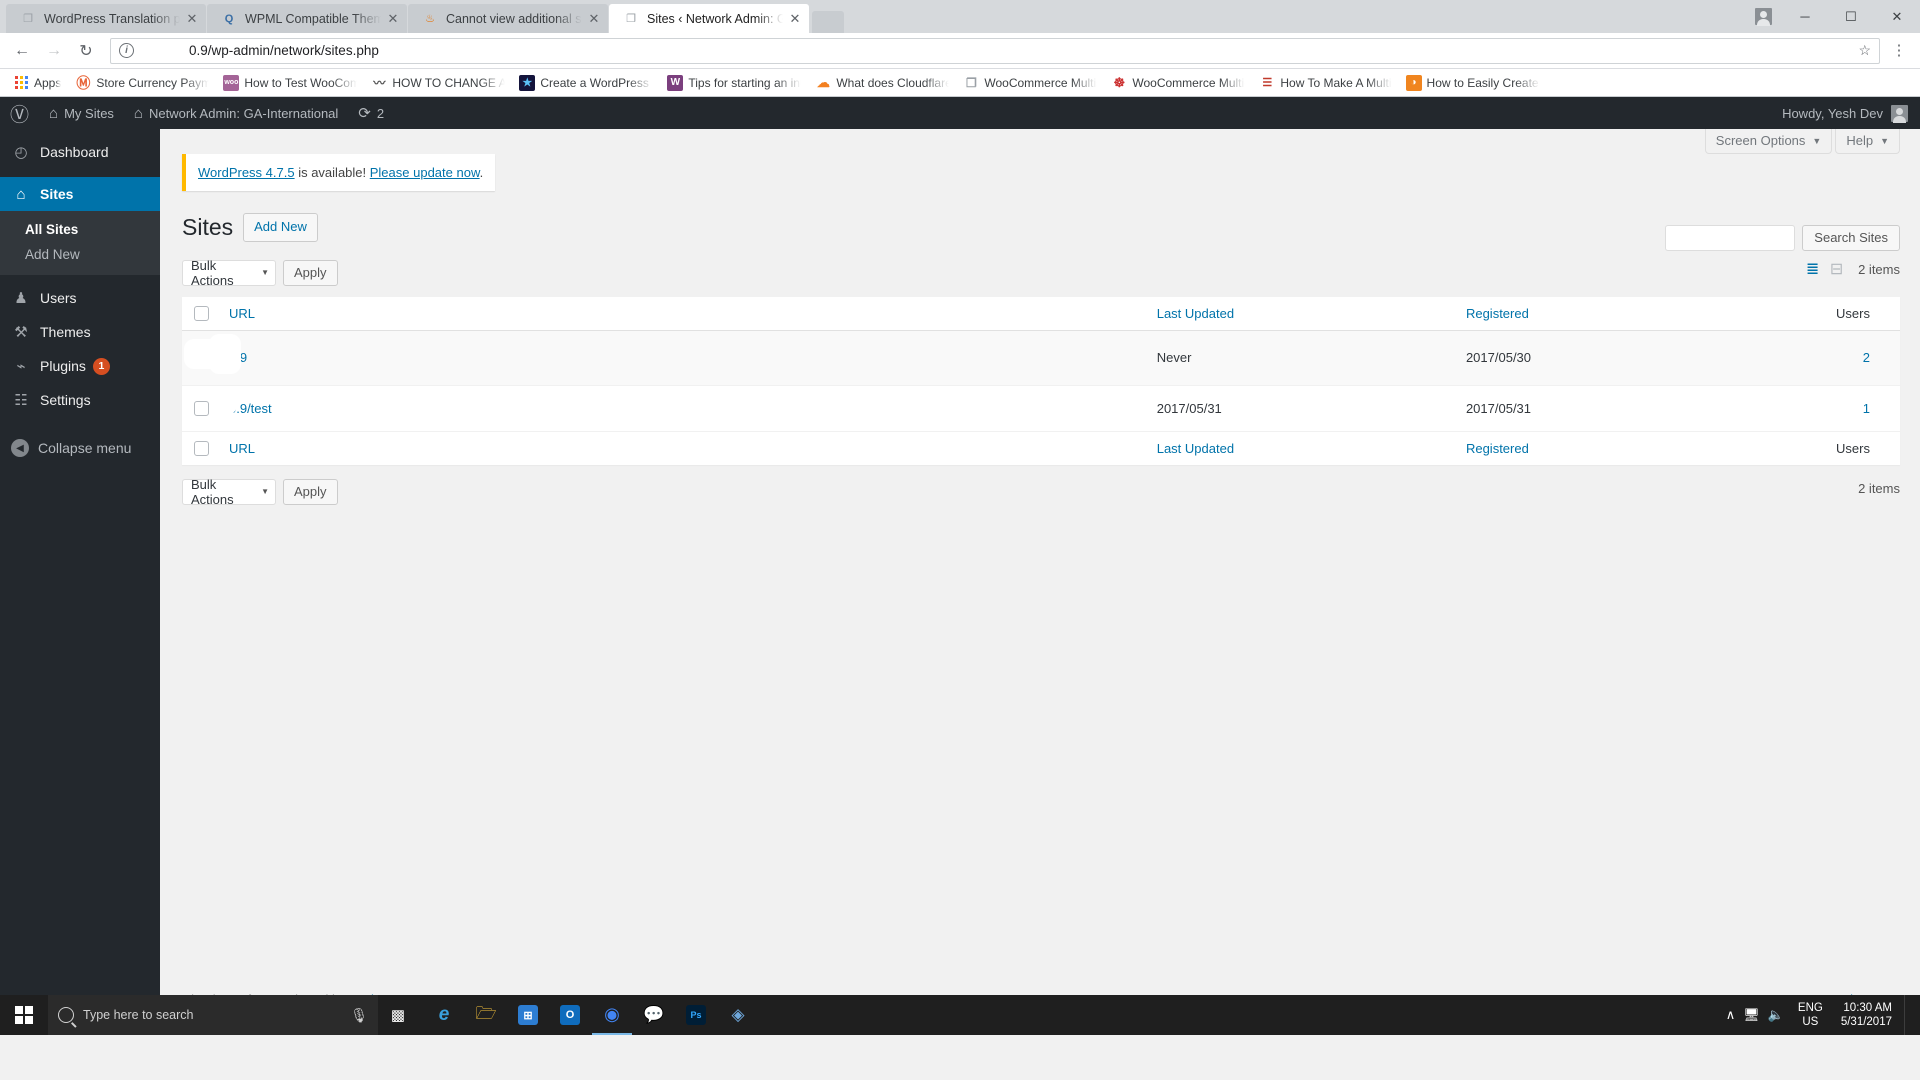 The height and width of the screenshot is (1080, 1920). Describe the element at coordinates (1836, 269) in the screenshot. I see `excerpt-view-icon: ⊟` at that location.